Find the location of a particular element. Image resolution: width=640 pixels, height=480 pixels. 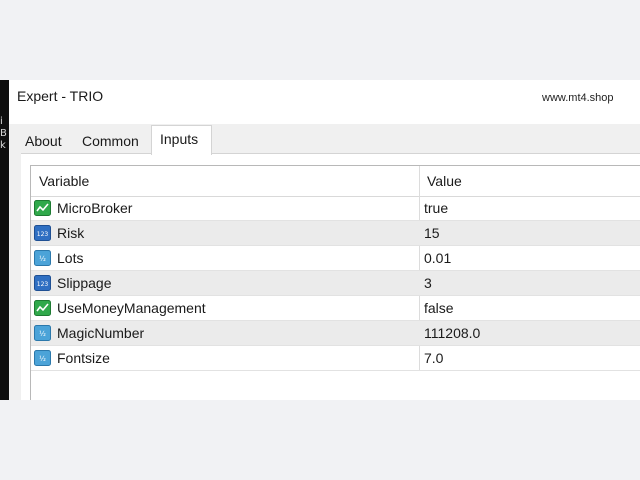

variable-value: false is located at coordinates (439, 308).